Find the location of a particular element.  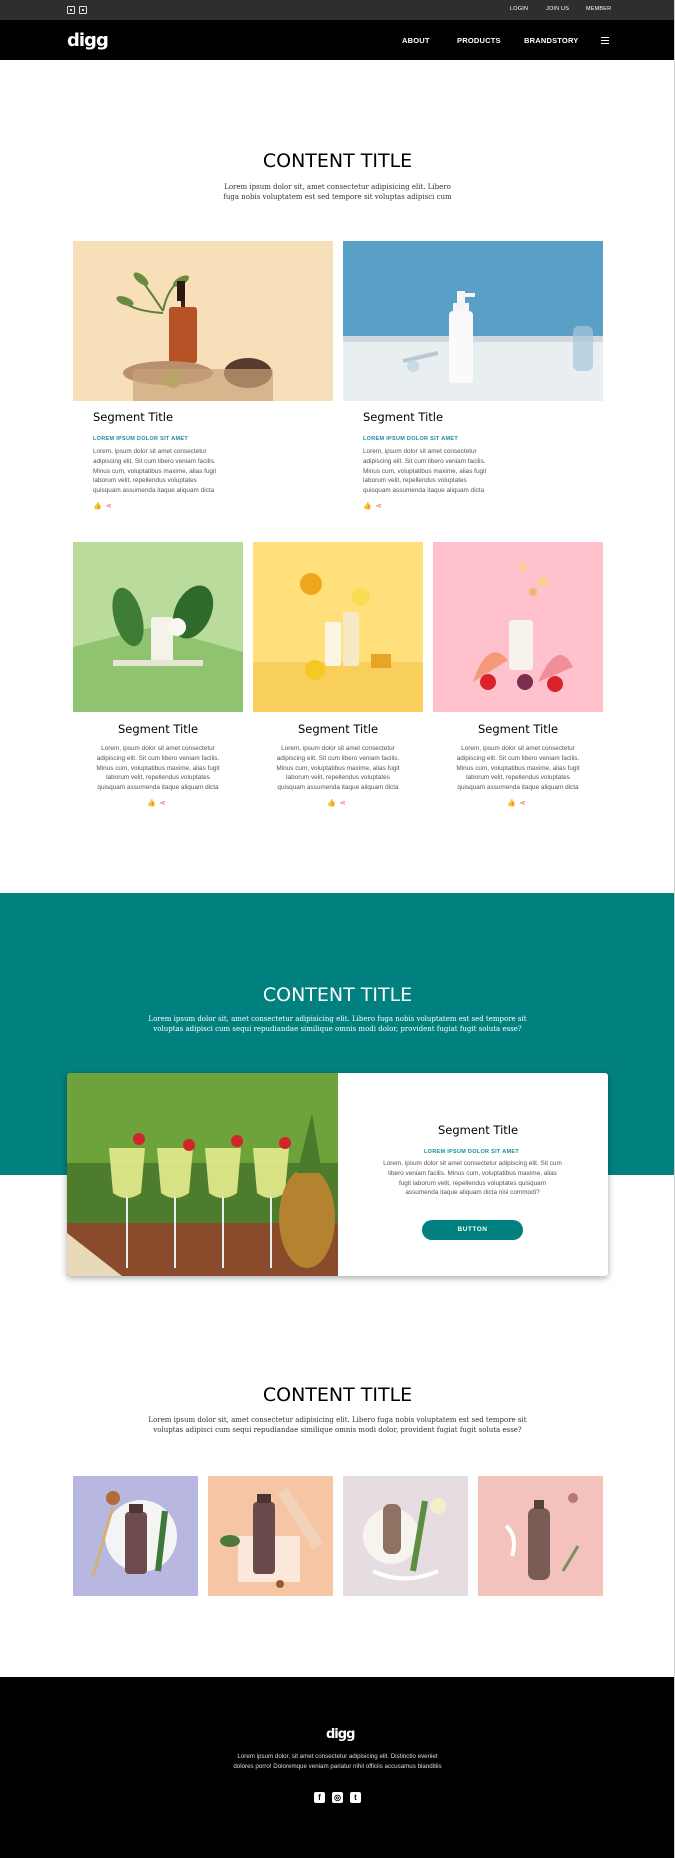

nav-products: PRODUCTS is located at coordinates (479, 40).